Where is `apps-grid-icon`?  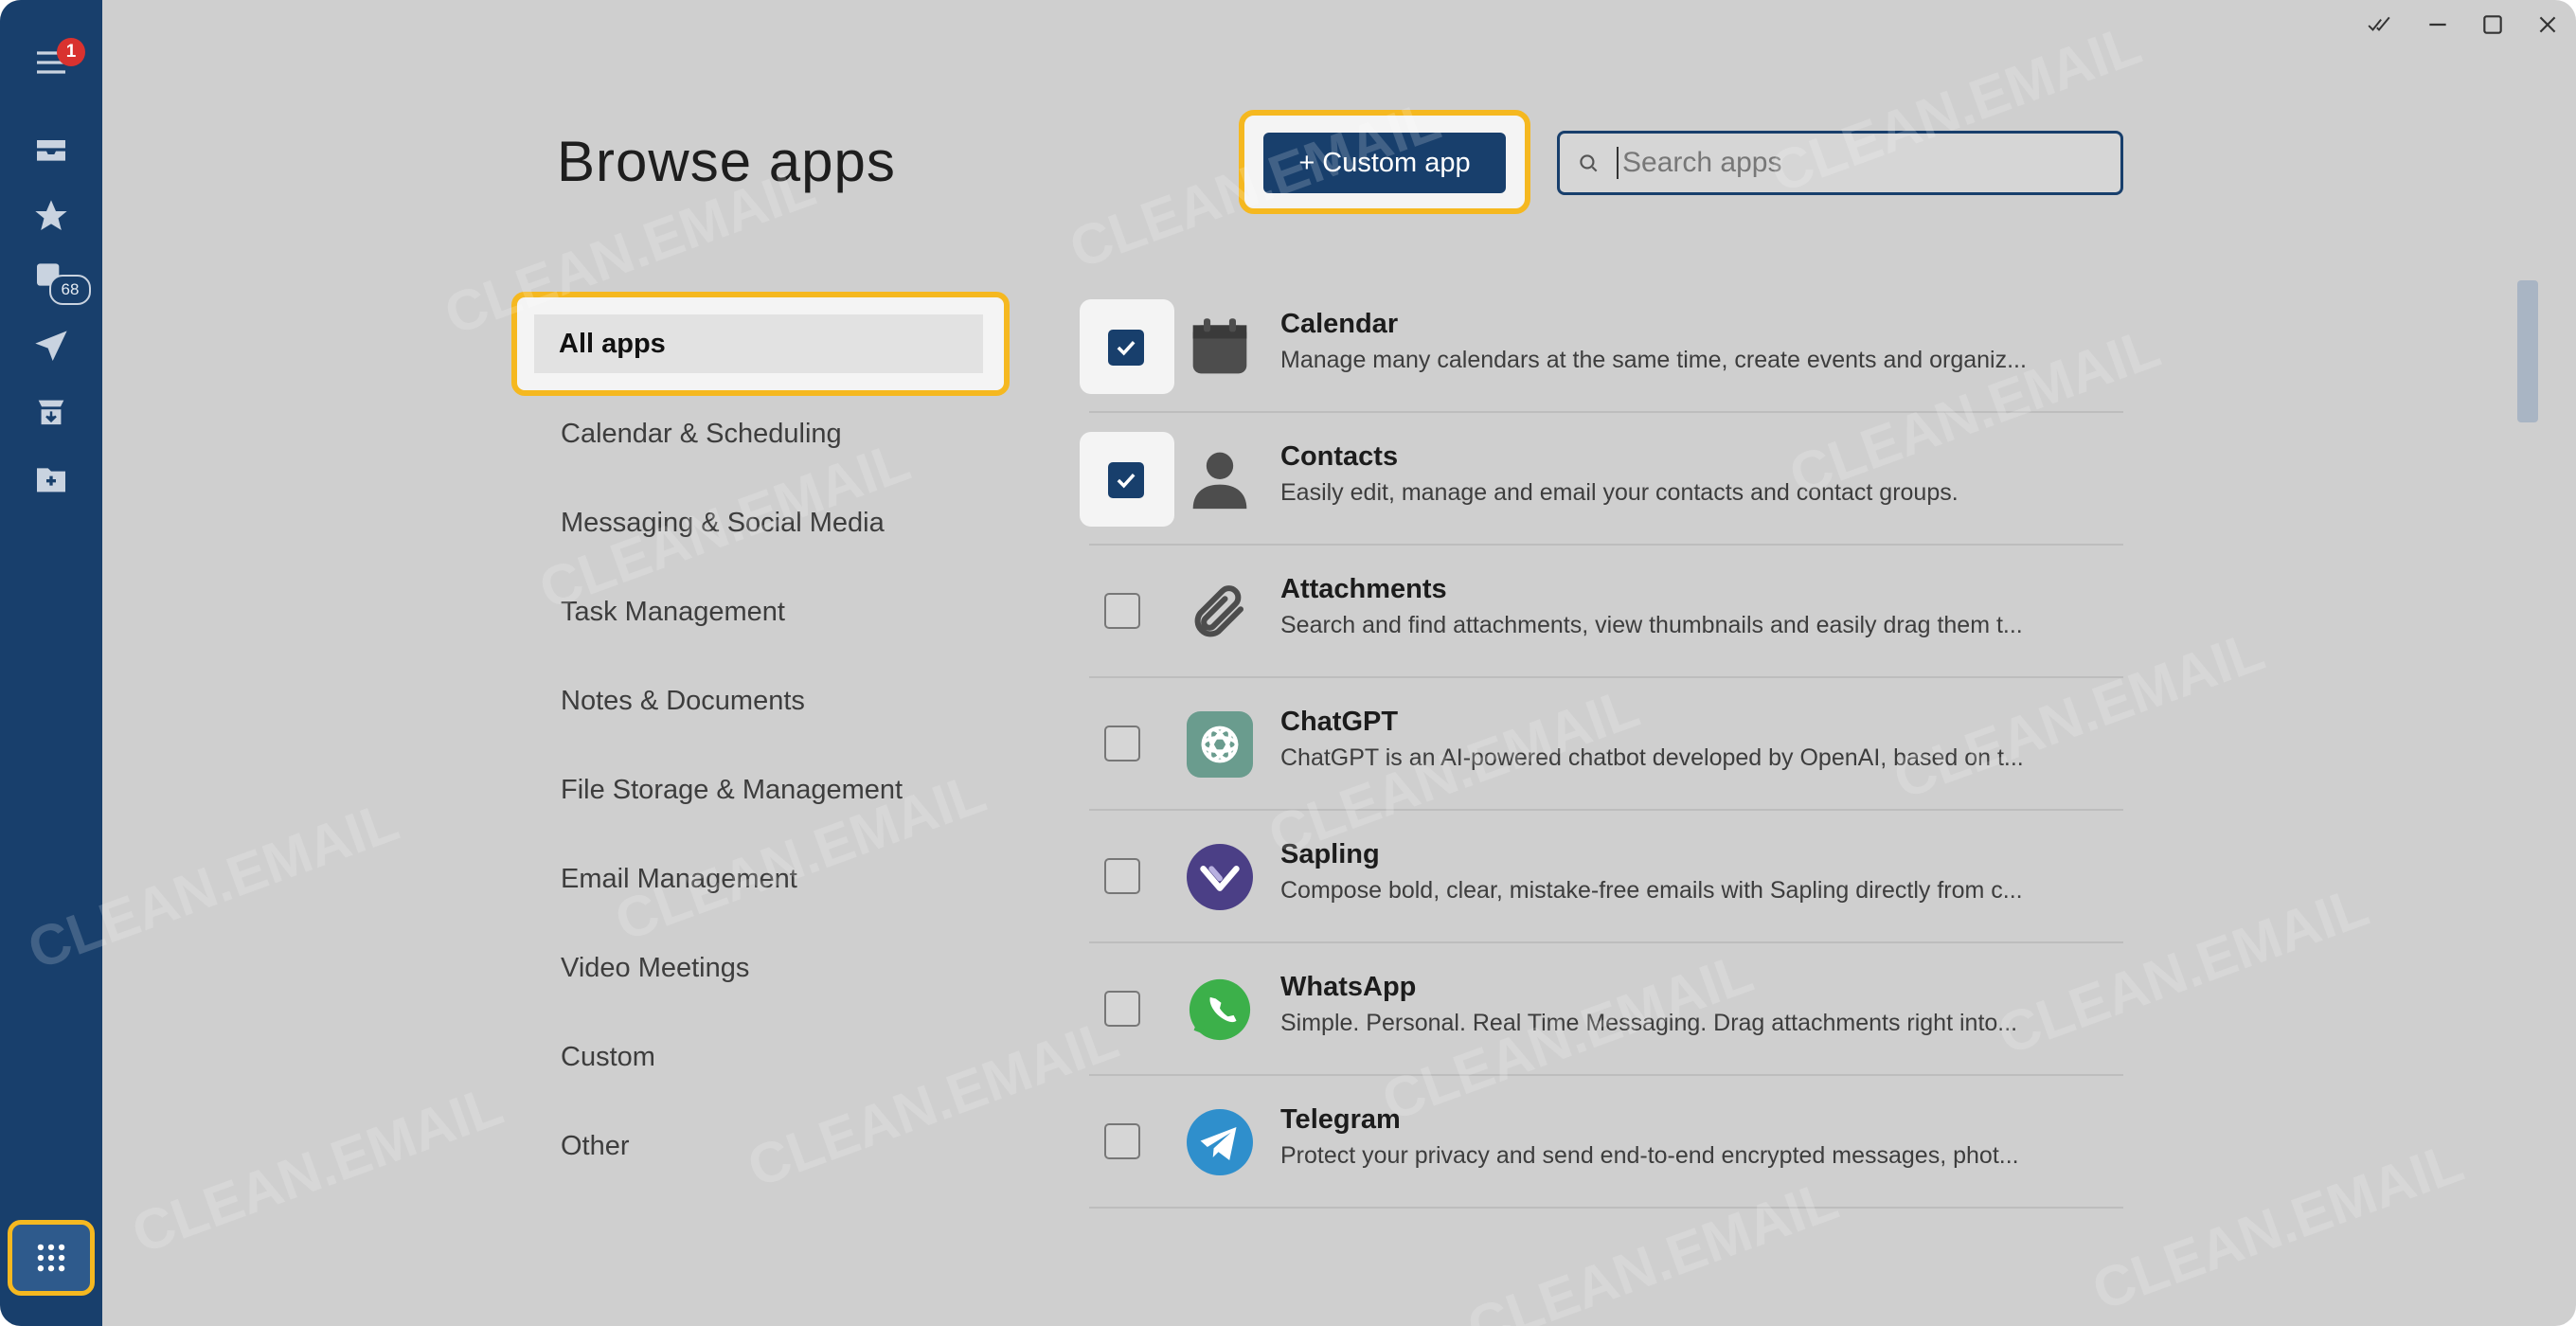 apps-grid-icon is located at coordinates (51, 1258).